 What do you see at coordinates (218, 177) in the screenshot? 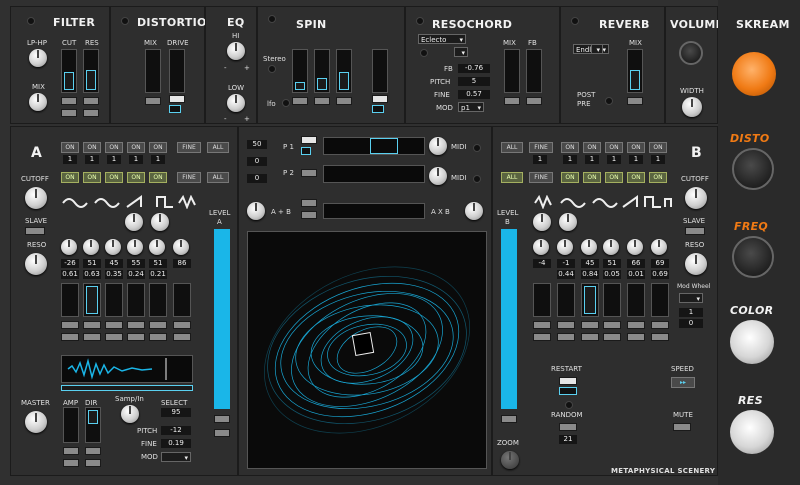
I see `a-all-2: ALL` at bounding box center [218, 177].